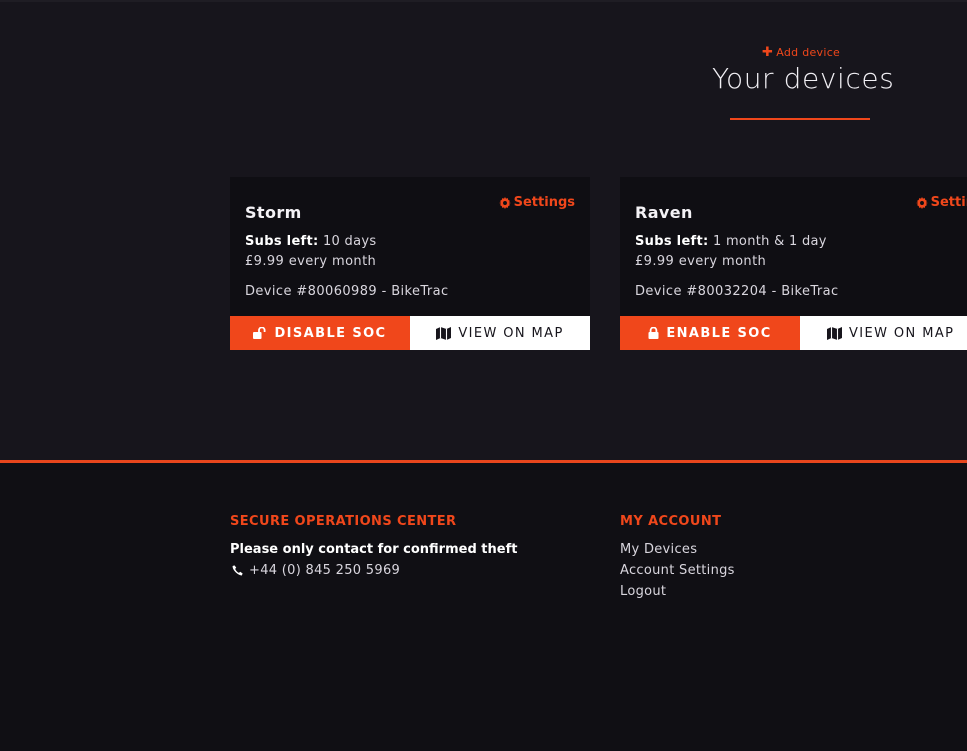 The width and height of the screenshot is (967, 751). Describe the element at coordinates (769, 241) in the screenshot. I see `subs-value: 1 month & 1 day` at that location.